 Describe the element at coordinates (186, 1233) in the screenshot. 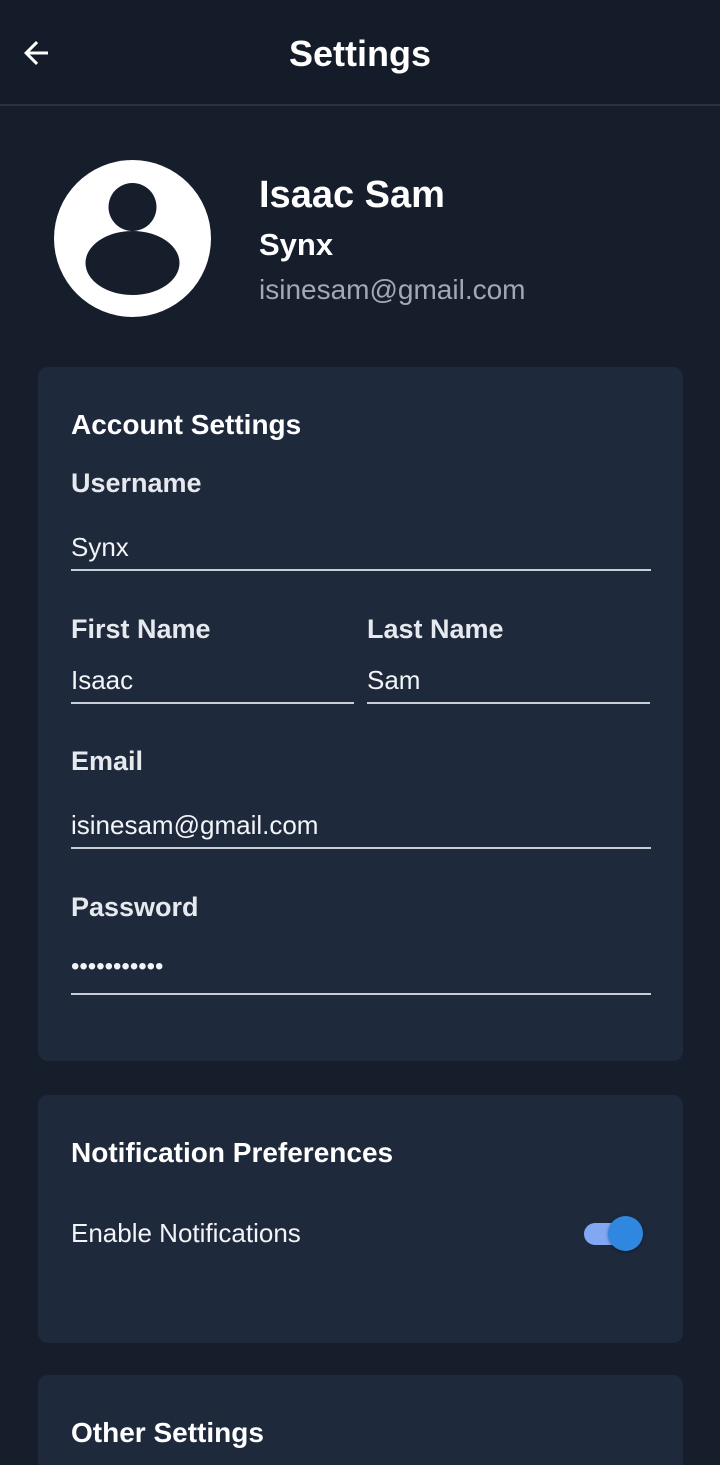

I see `enable-notifications-label: Enable Notifications` at that location.